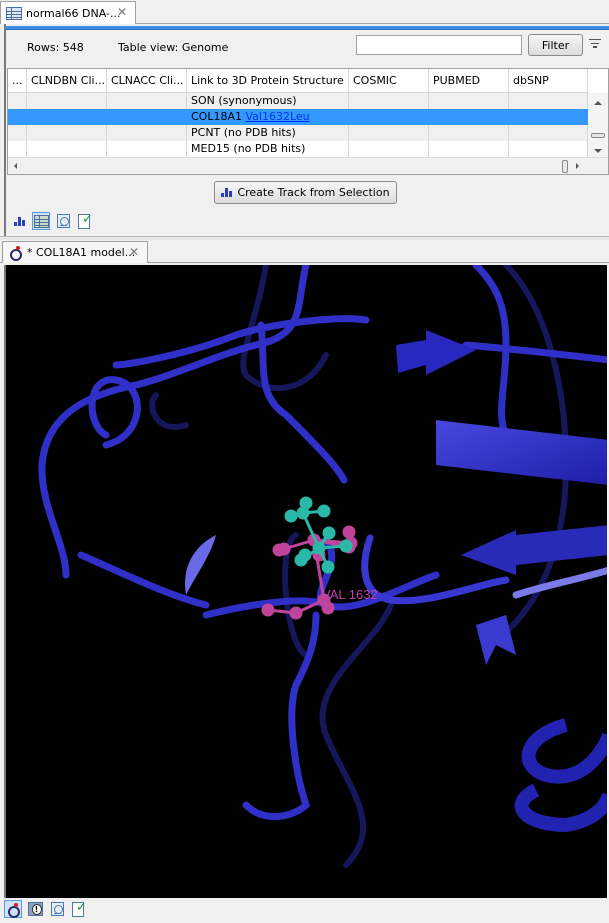 Image resolution: width=609 pixels, height=923 pixels. Describe the element at coordinates (439, 45) in the screenshot. I see `filter-input` at that location.